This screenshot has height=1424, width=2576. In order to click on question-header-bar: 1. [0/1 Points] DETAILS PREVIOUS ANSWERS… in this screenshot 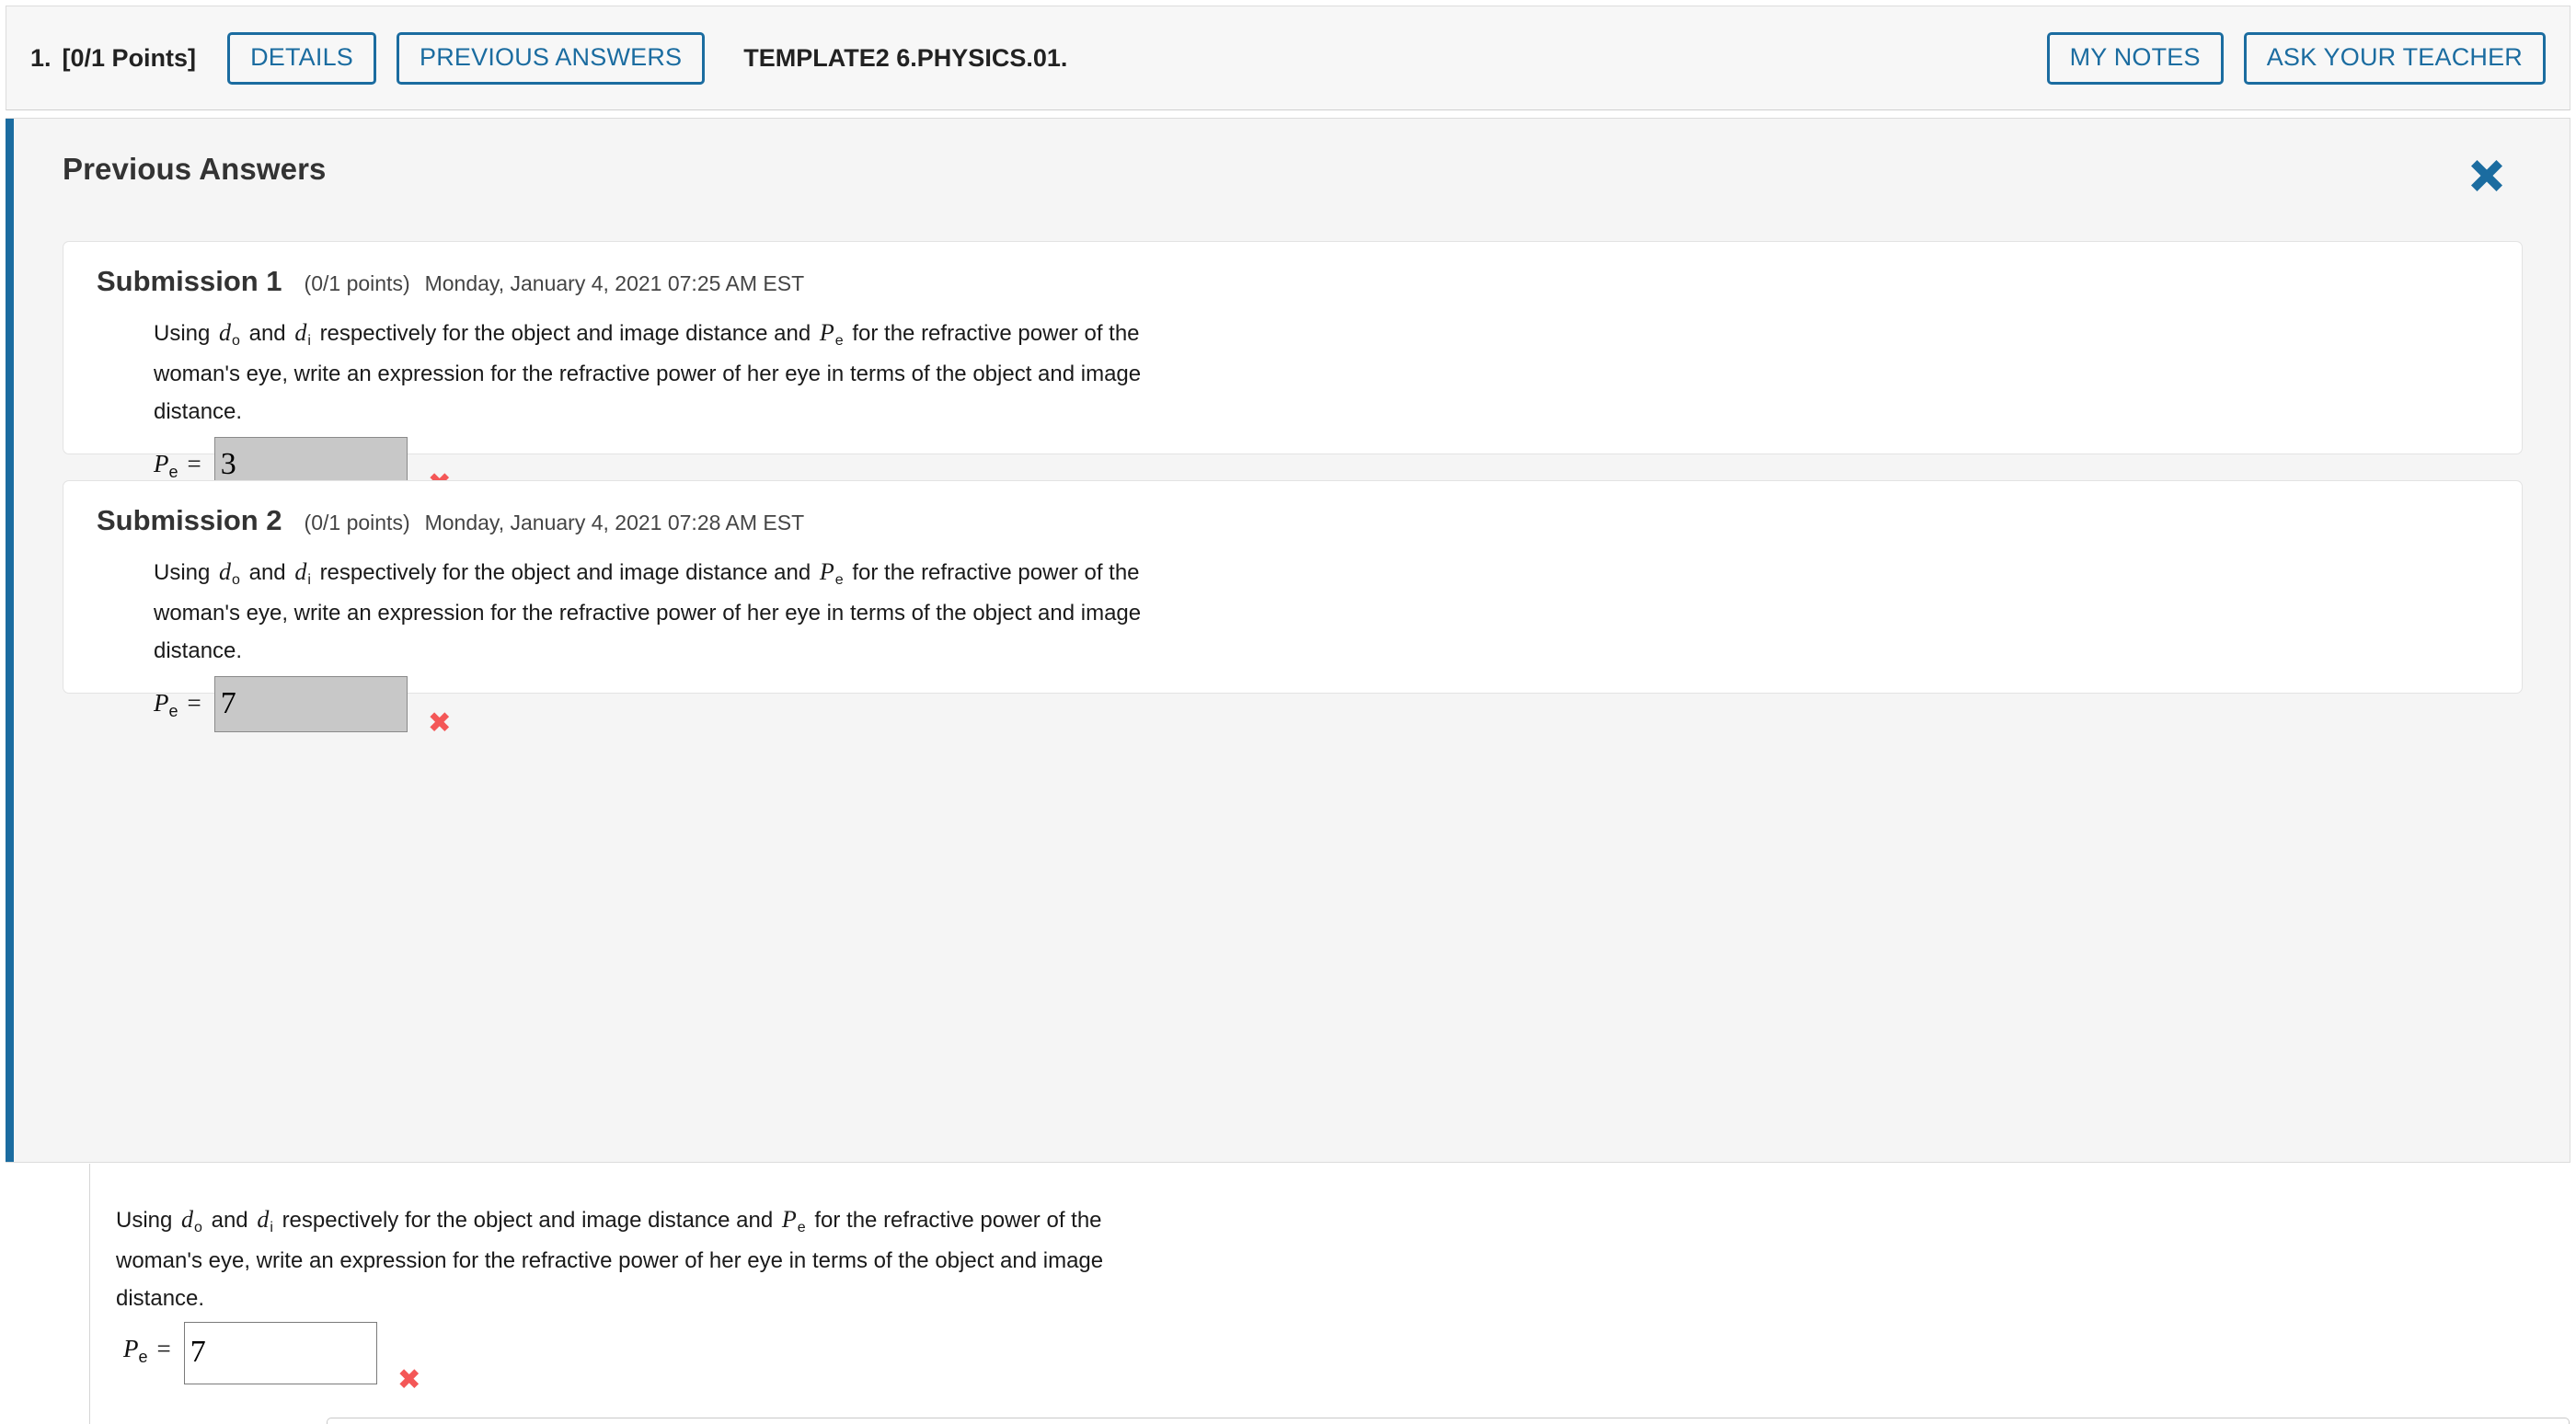, I will do `click(1288, 58)`.